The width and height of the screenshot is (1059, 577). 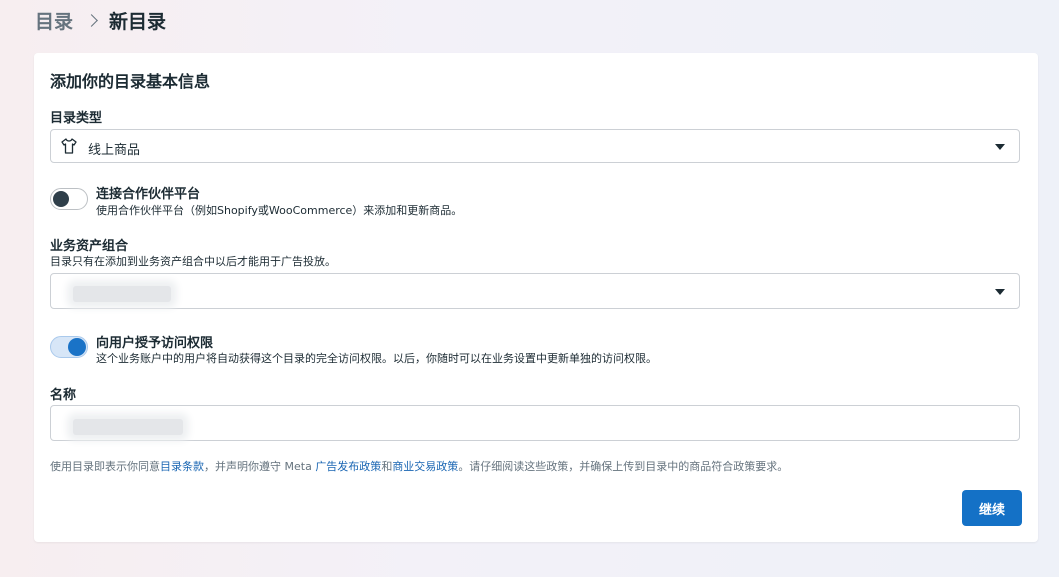 What do you see at coordinates (623, 466) in the screenshot?
I see `terms-suffix: 。请仔细阅读这些政策，并确保上传到目录中的商品符合政策要求。` at bounding box center [623, 466].